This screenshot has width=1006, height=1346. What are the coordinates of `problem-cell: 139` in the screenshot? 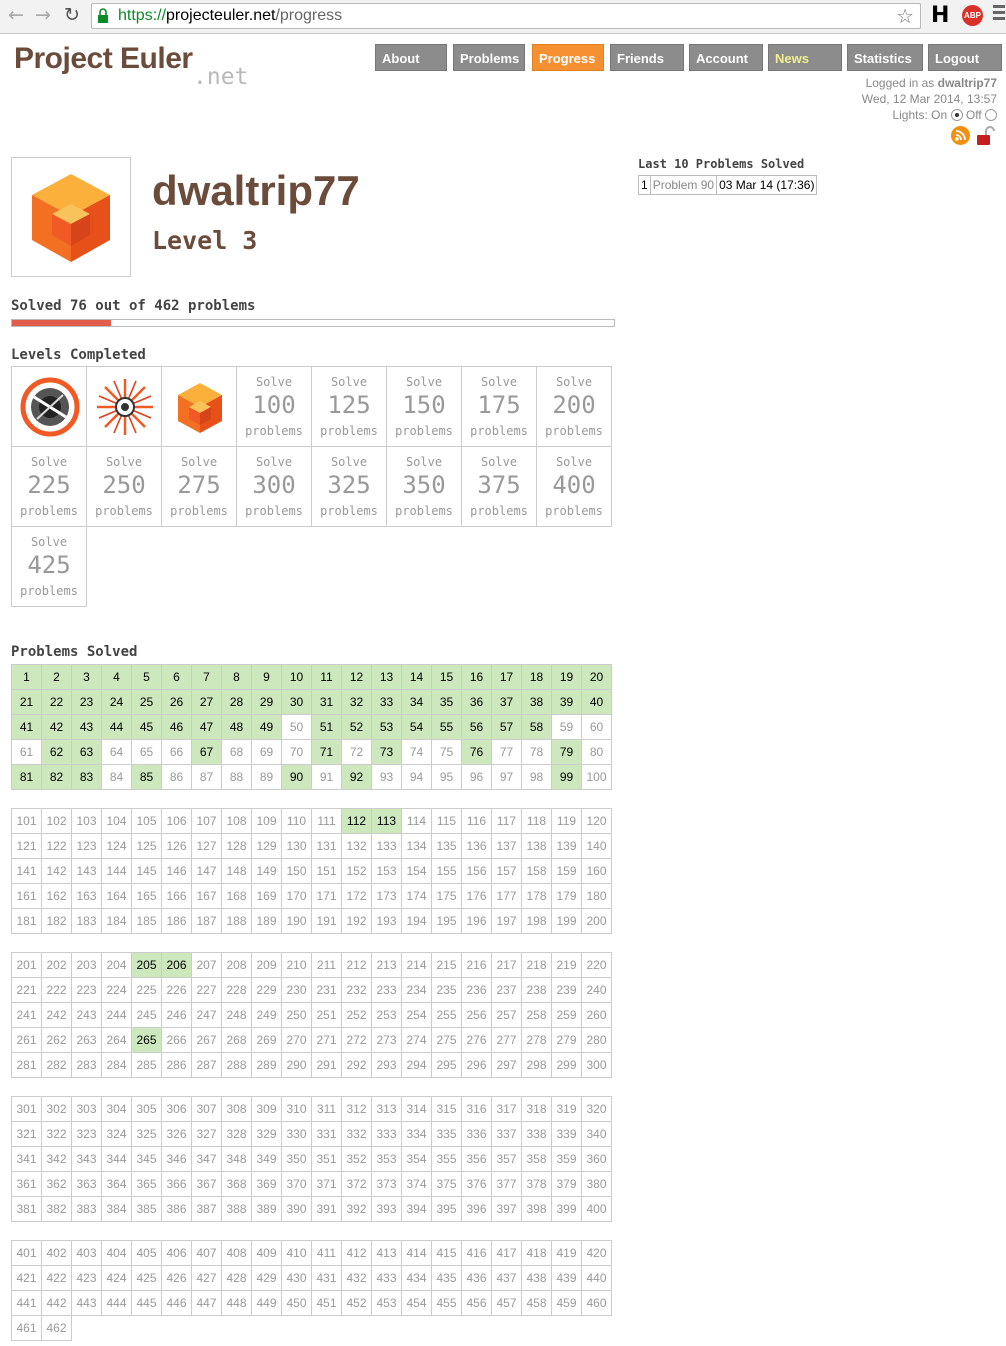 It's located at (566, 846).